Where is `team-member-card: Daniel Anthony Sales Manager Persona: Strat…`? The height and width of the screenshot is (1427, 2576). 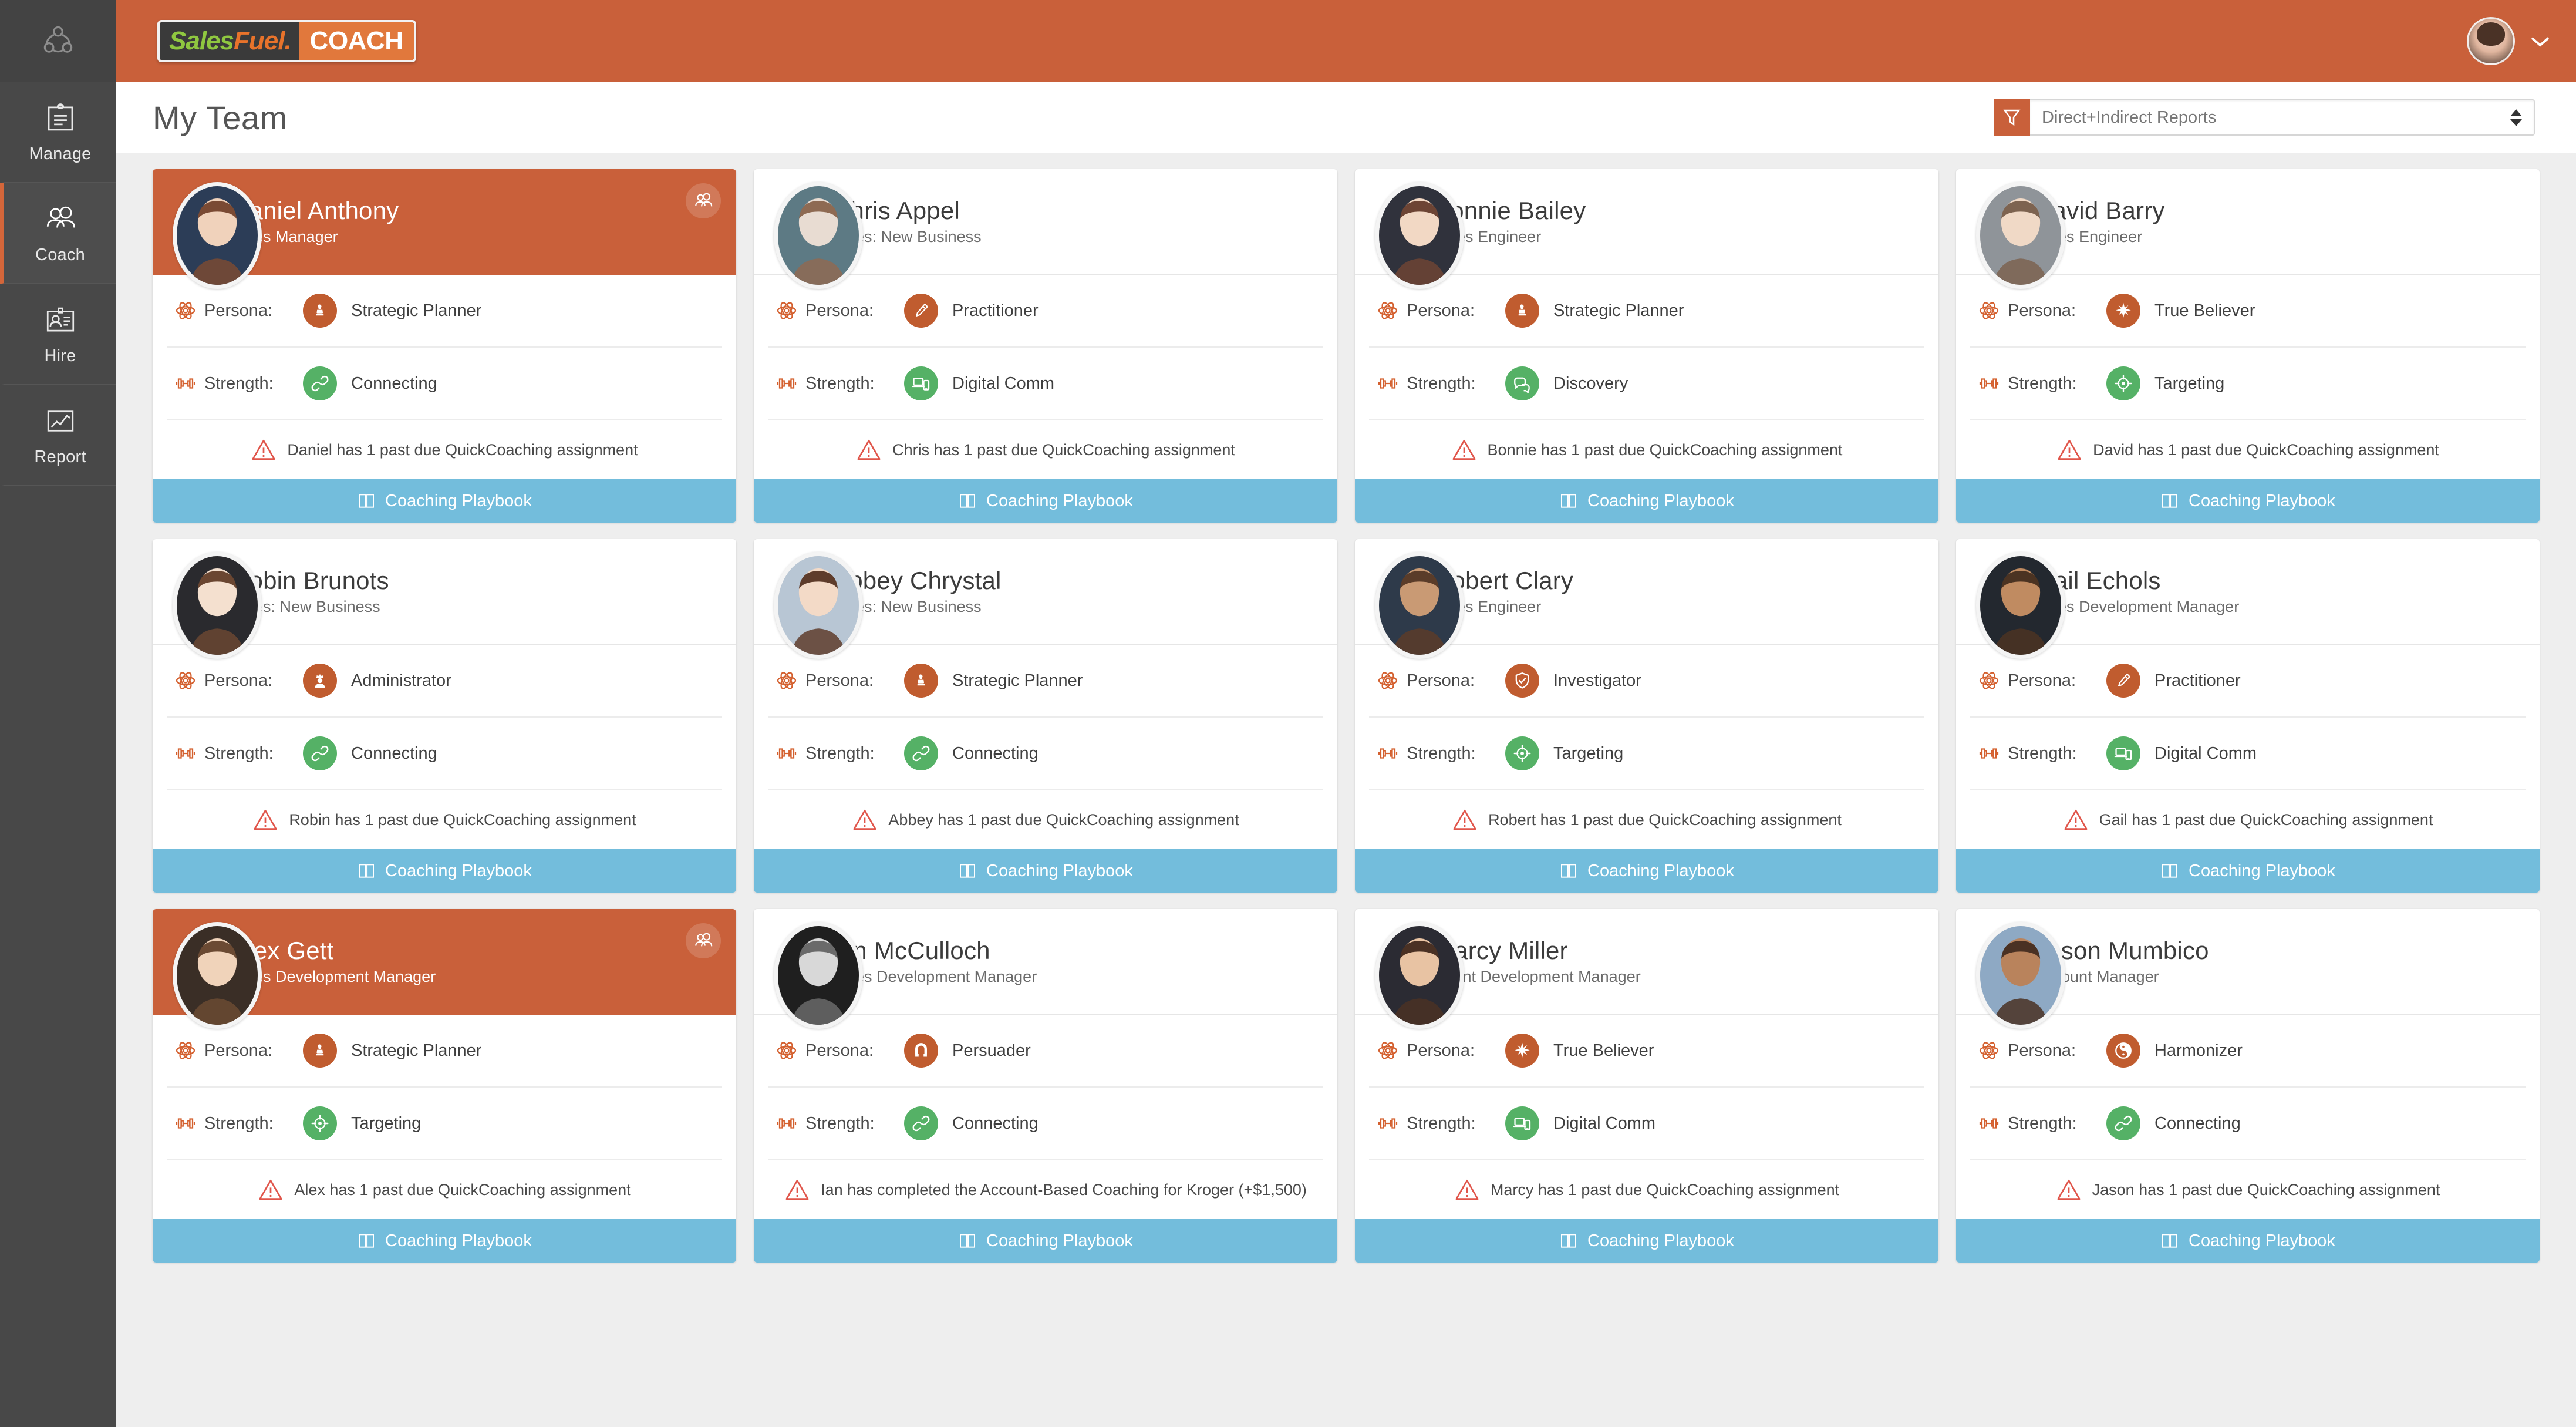 team-member-card: Daniel Anthony Sales Manager Persona: Strat… is located at coordinates (444, 346).